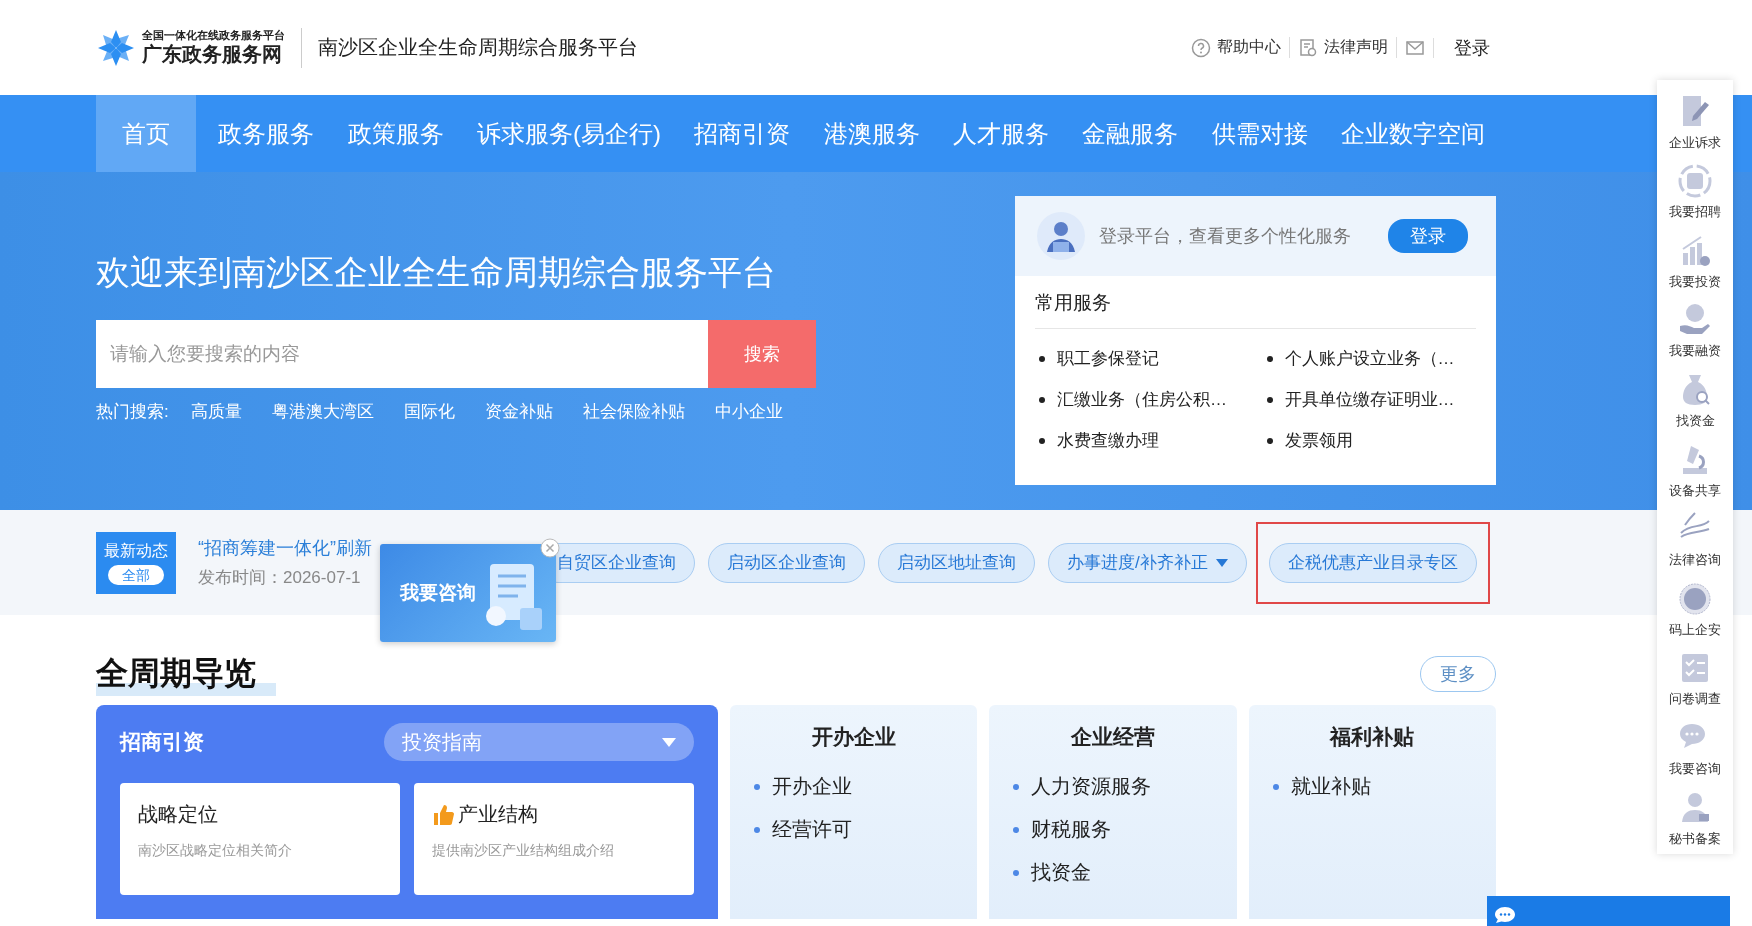 This screenshot has width=1752, height=926. Describe the element at coordinates (1061, 872) in the screenshot. I see `category-link: 找资金` at that location.